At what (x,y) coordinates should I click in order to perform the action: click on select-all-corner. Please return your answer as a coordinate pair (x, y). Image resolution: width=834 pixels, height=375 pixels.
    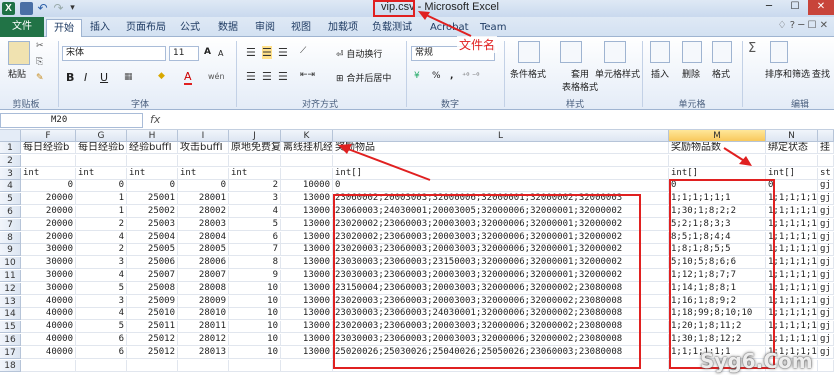
    Looking at the image, I should click on (10, 136).